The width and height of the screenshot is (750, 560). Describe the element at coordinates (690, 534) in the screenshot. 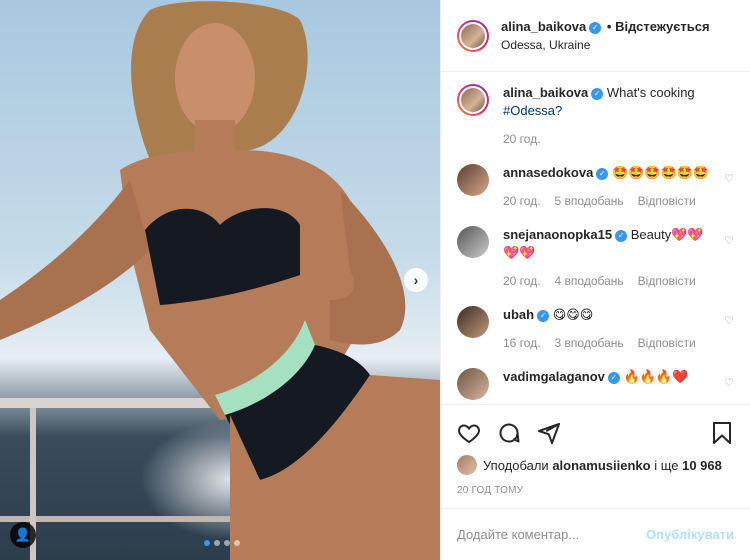

I see `publish-button: Опублікувати` at that location.